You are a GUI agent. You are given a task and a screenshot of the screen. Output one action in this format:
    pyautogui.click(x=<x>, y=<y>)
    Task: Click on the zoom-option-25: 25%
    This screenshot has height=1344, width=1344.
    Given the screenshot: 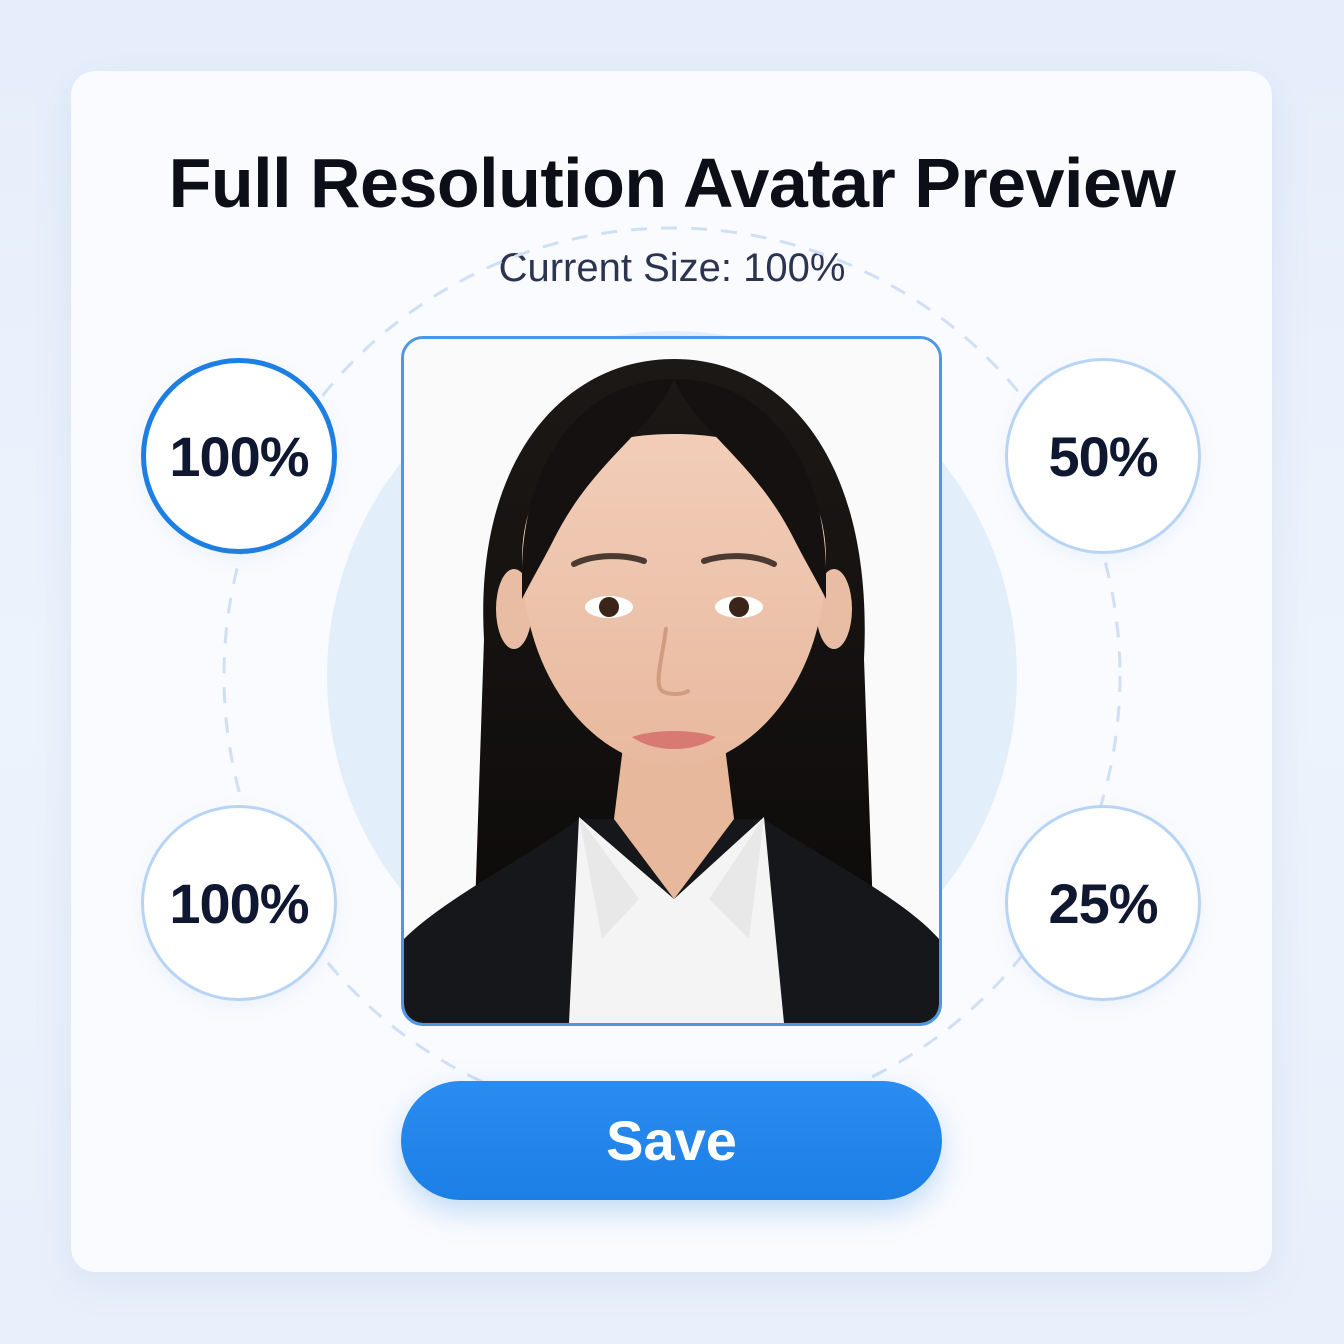 What is the action you would take?
    pyautogui.click(x=1103, y=903)
    